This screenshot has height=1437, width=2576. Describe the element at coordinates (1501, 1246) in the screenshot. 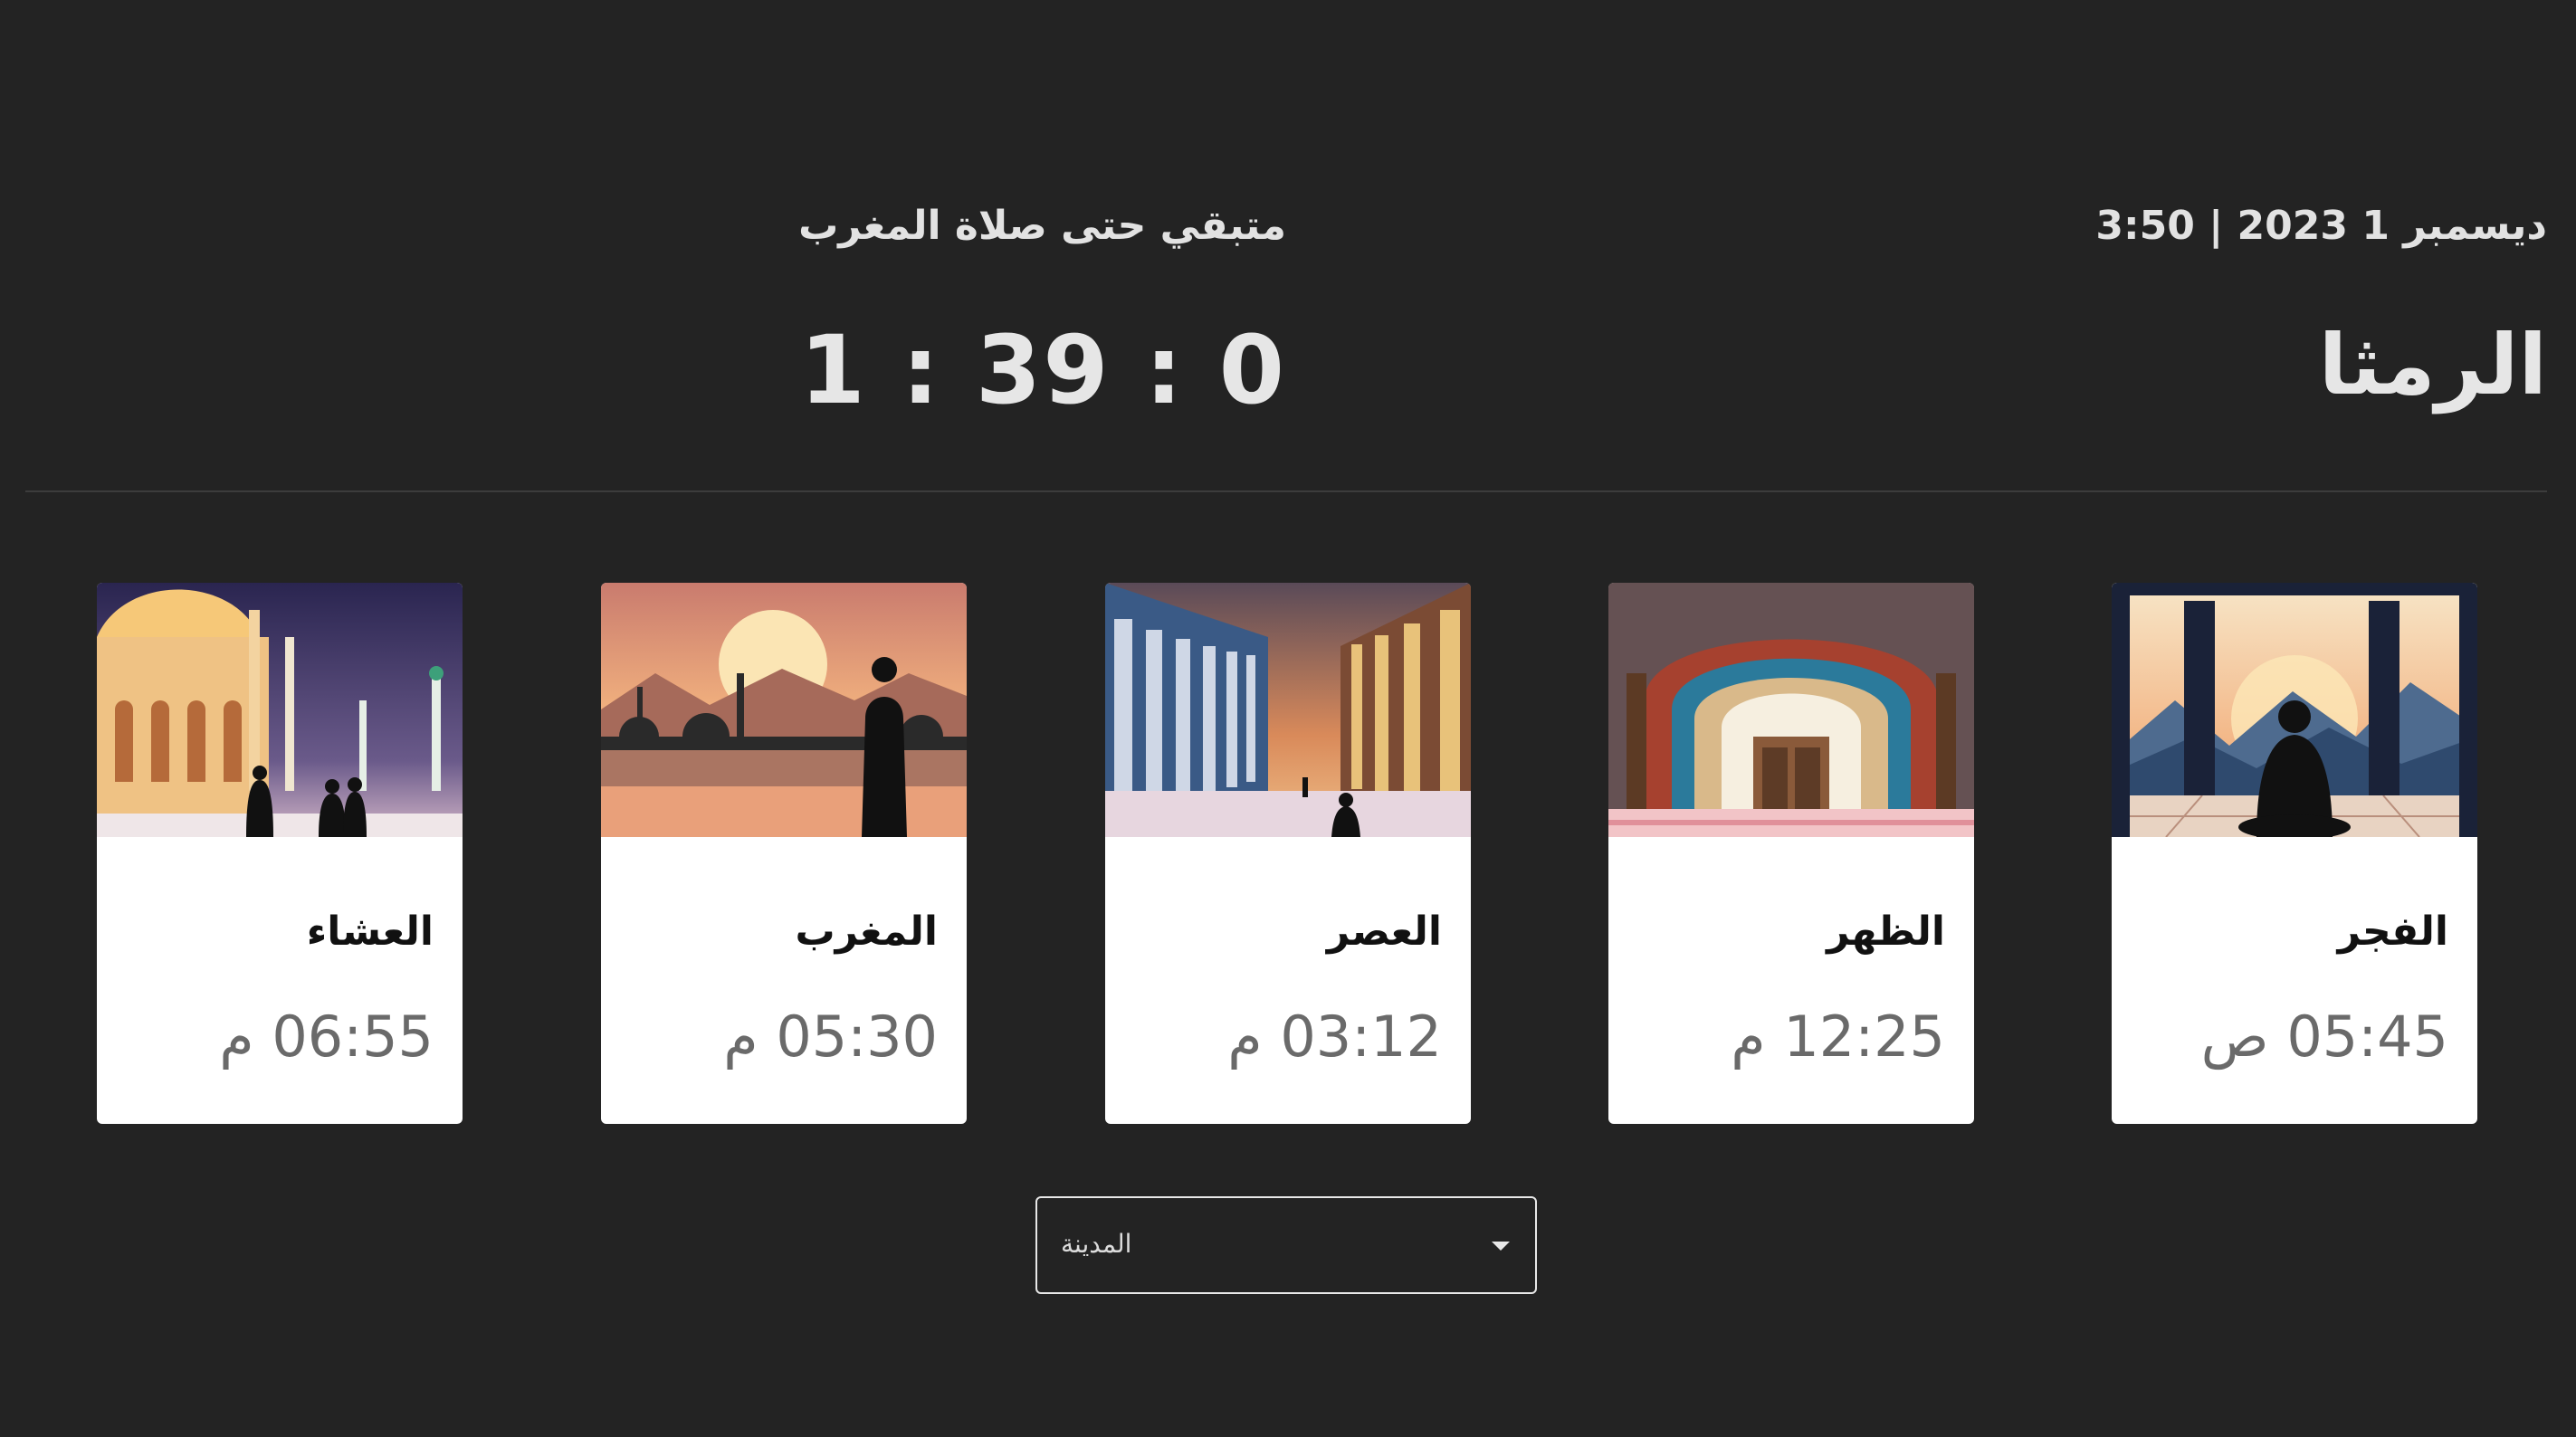

I see `caret-down-icon` at that location.